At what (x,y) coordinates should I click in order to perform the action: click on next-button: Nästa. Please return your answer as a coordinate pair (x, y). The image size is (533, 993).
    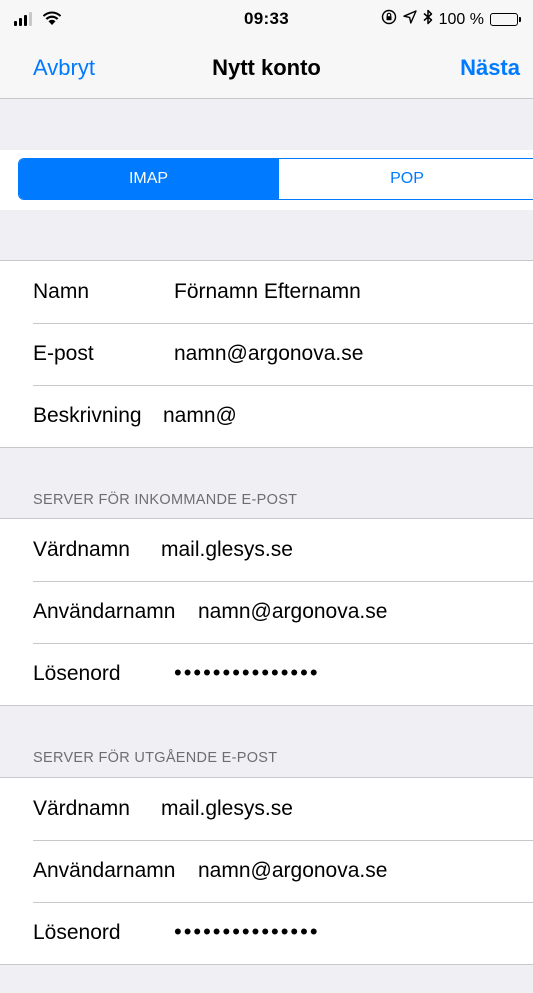
    Looking at the image, I should click on (490, 68).